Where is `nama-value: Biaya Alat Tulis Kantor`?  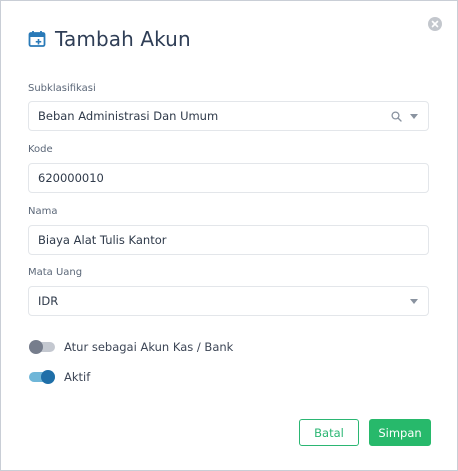 nama-value: Biaya Alat Tulis Kantor is located at coordinates (102, 240).